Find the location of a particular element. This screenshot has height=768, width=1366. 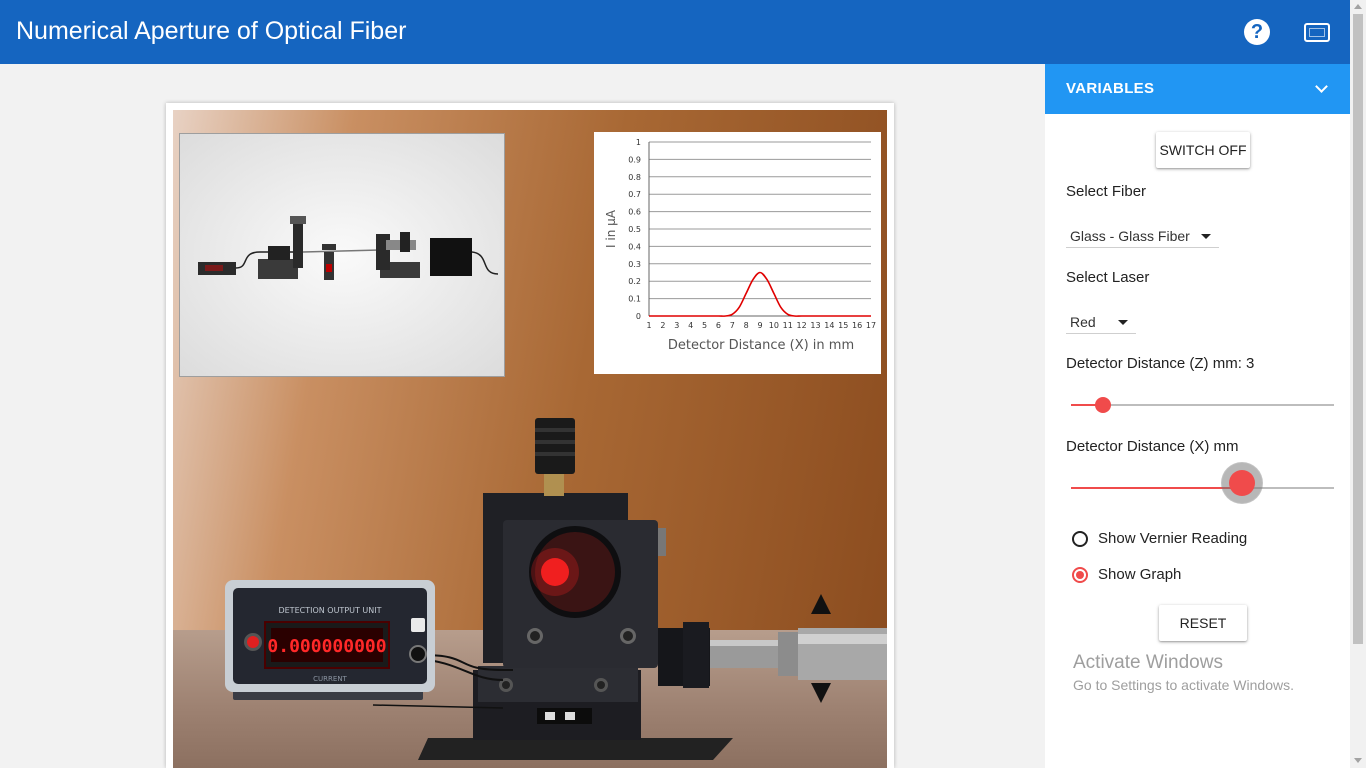

scroll-down-arrow-icon is located at coordinates (1358, 760).